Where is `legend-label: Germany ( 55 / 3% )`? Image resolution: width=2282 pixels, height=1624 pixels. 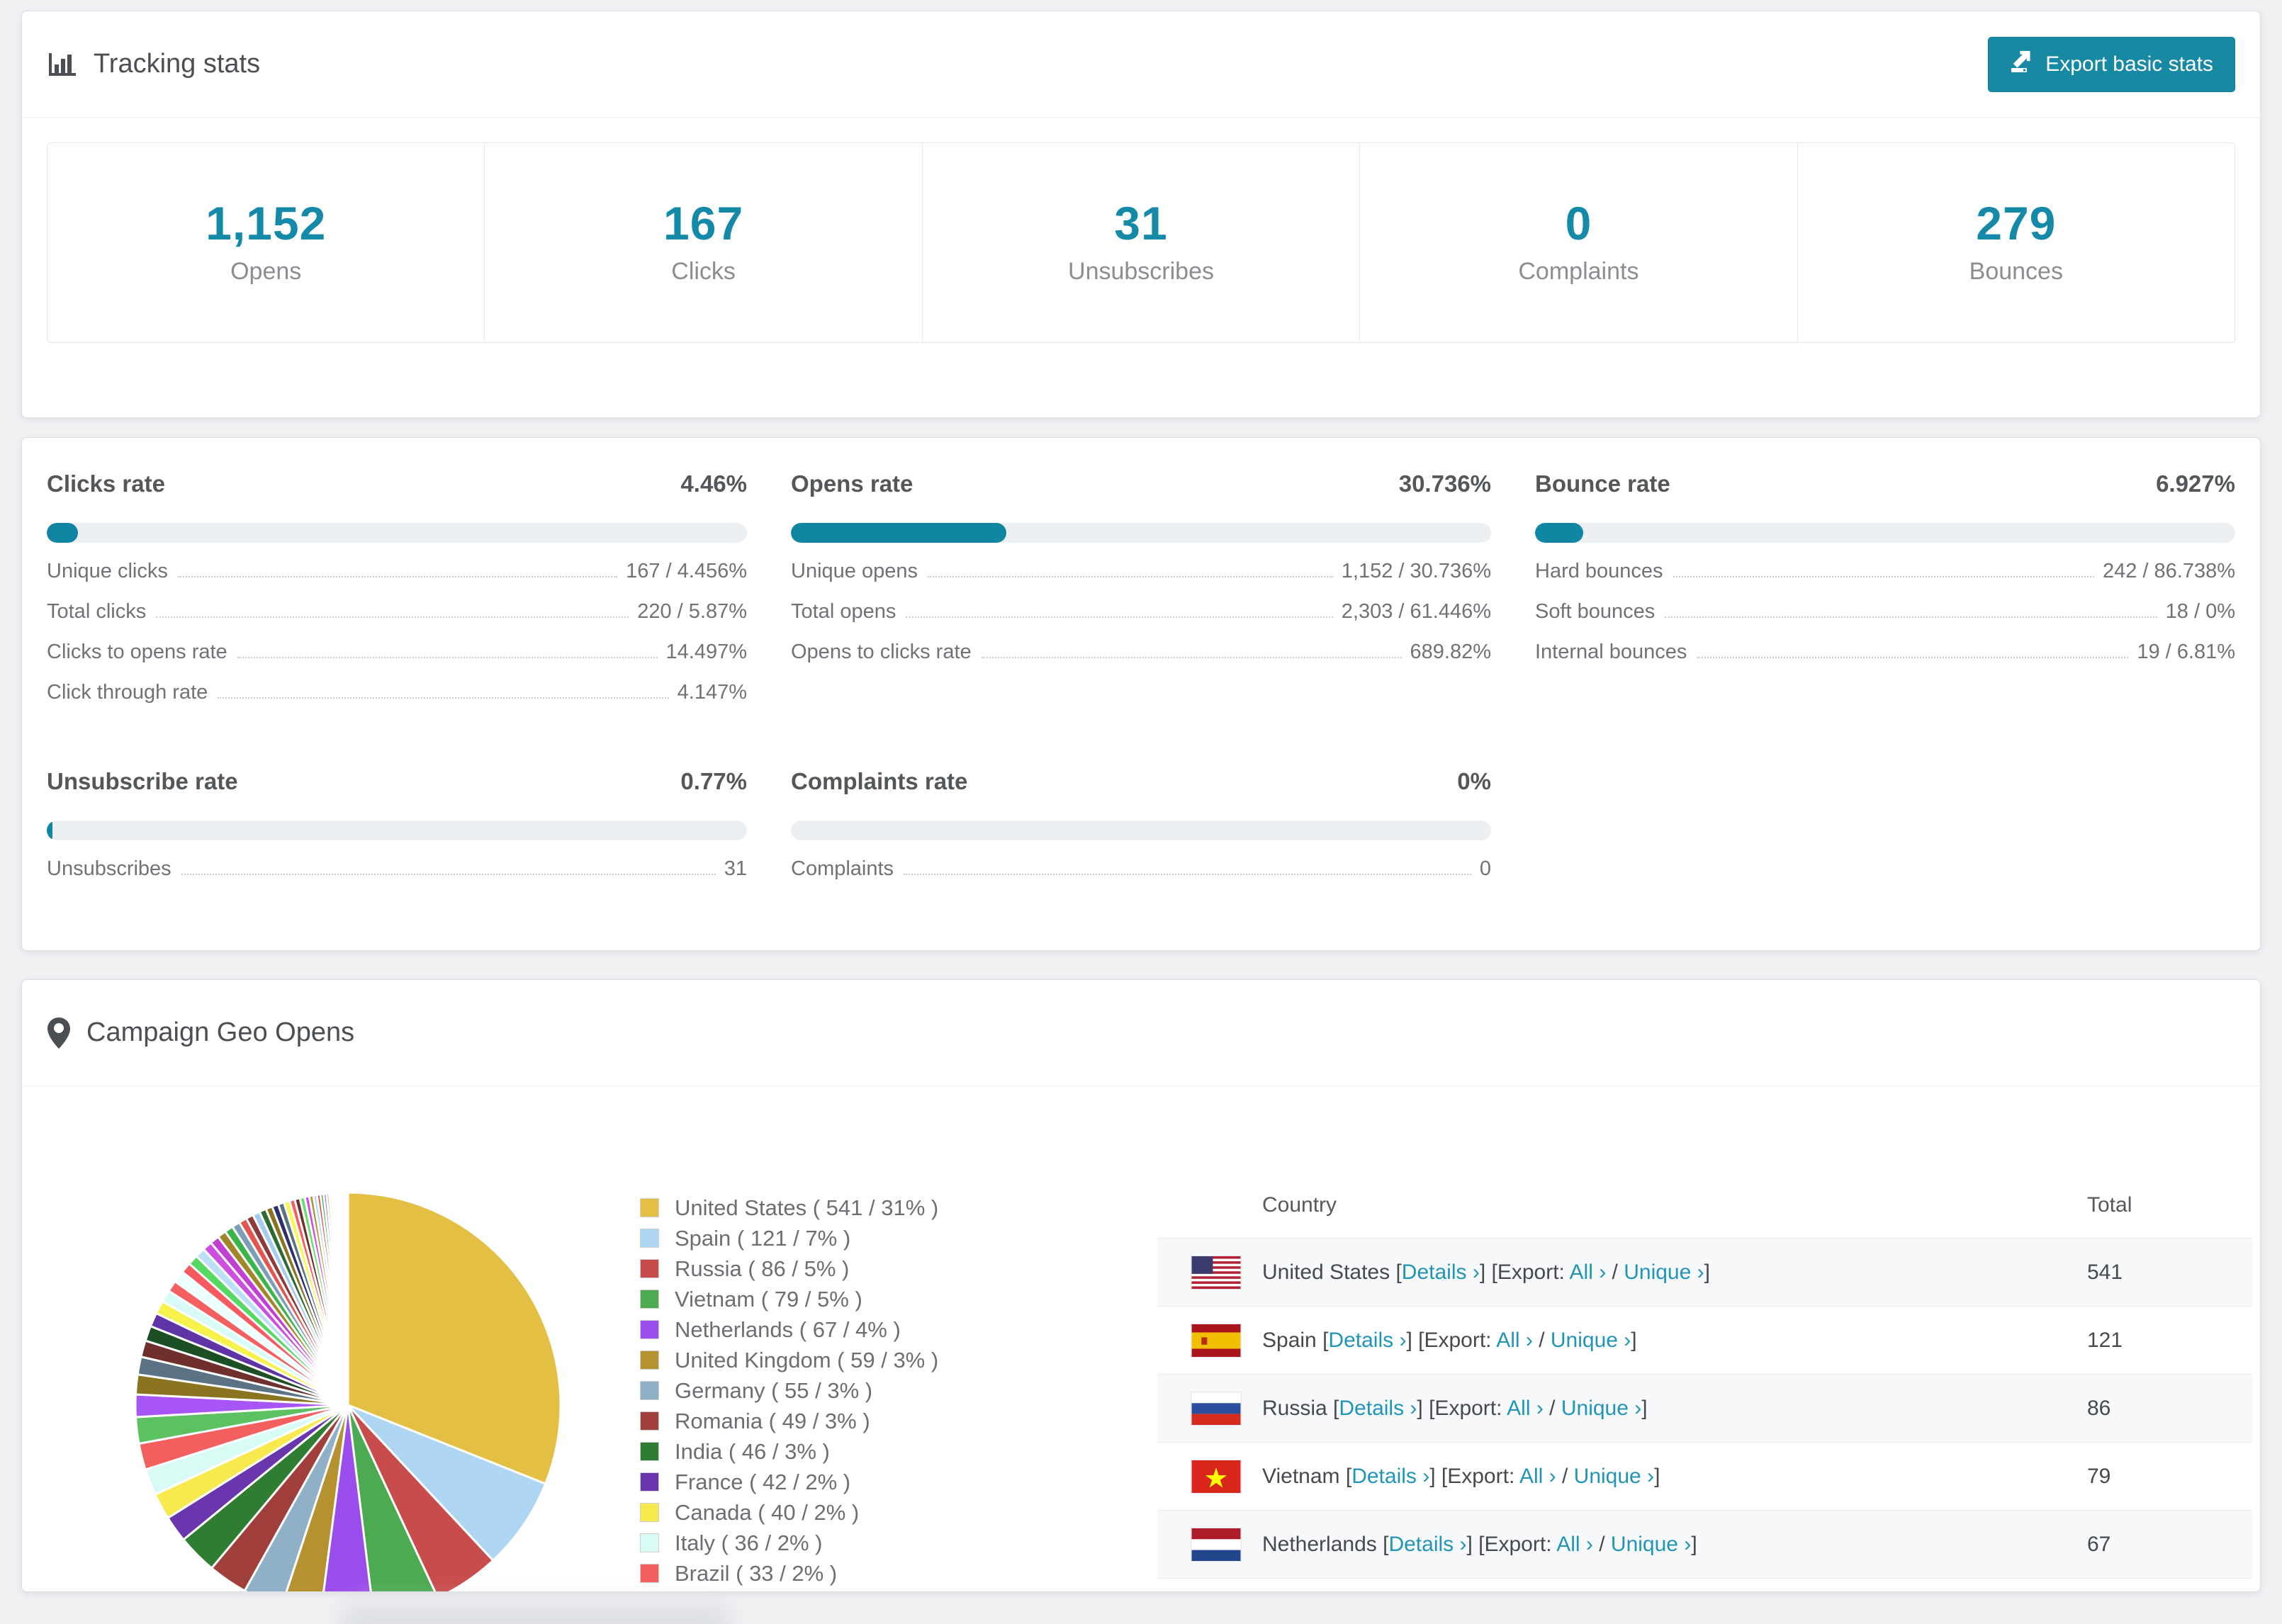 legend-label: Germany ( 55 / 3% ) is located at coordinates (774, 1390).